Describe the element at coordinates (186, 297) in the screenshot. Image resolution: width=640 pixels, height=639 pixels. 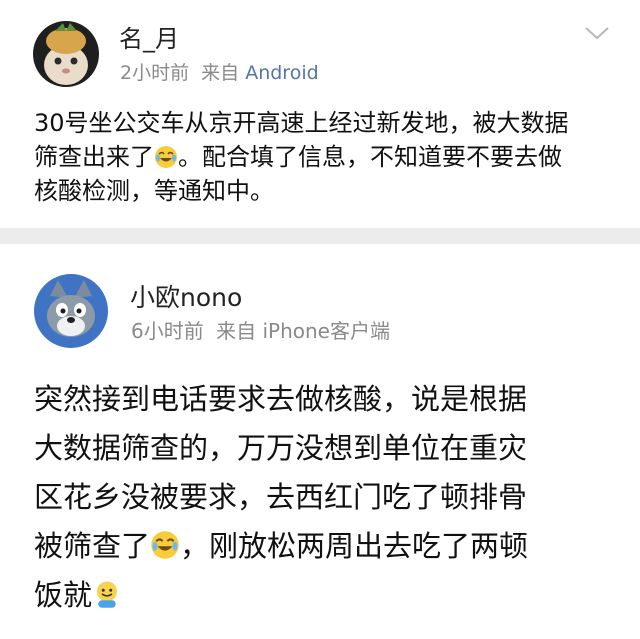
I see `username: 小欧nono` at that location.